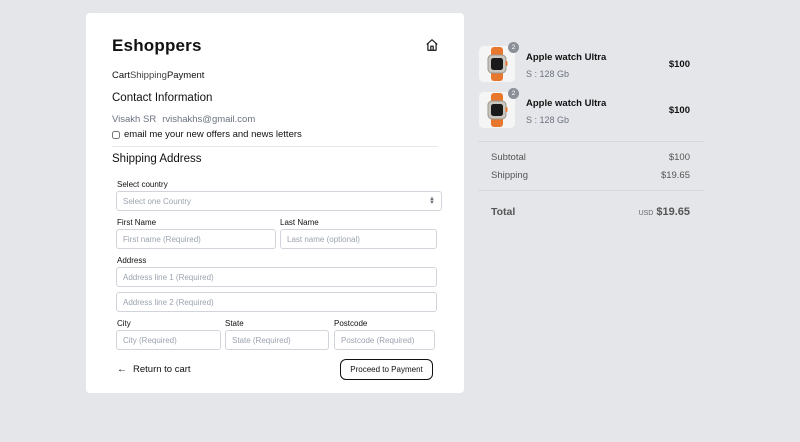 The height and width of the screenshot is (442, 800). I want to click on shipping-label: Shipping, so click(509, 175).